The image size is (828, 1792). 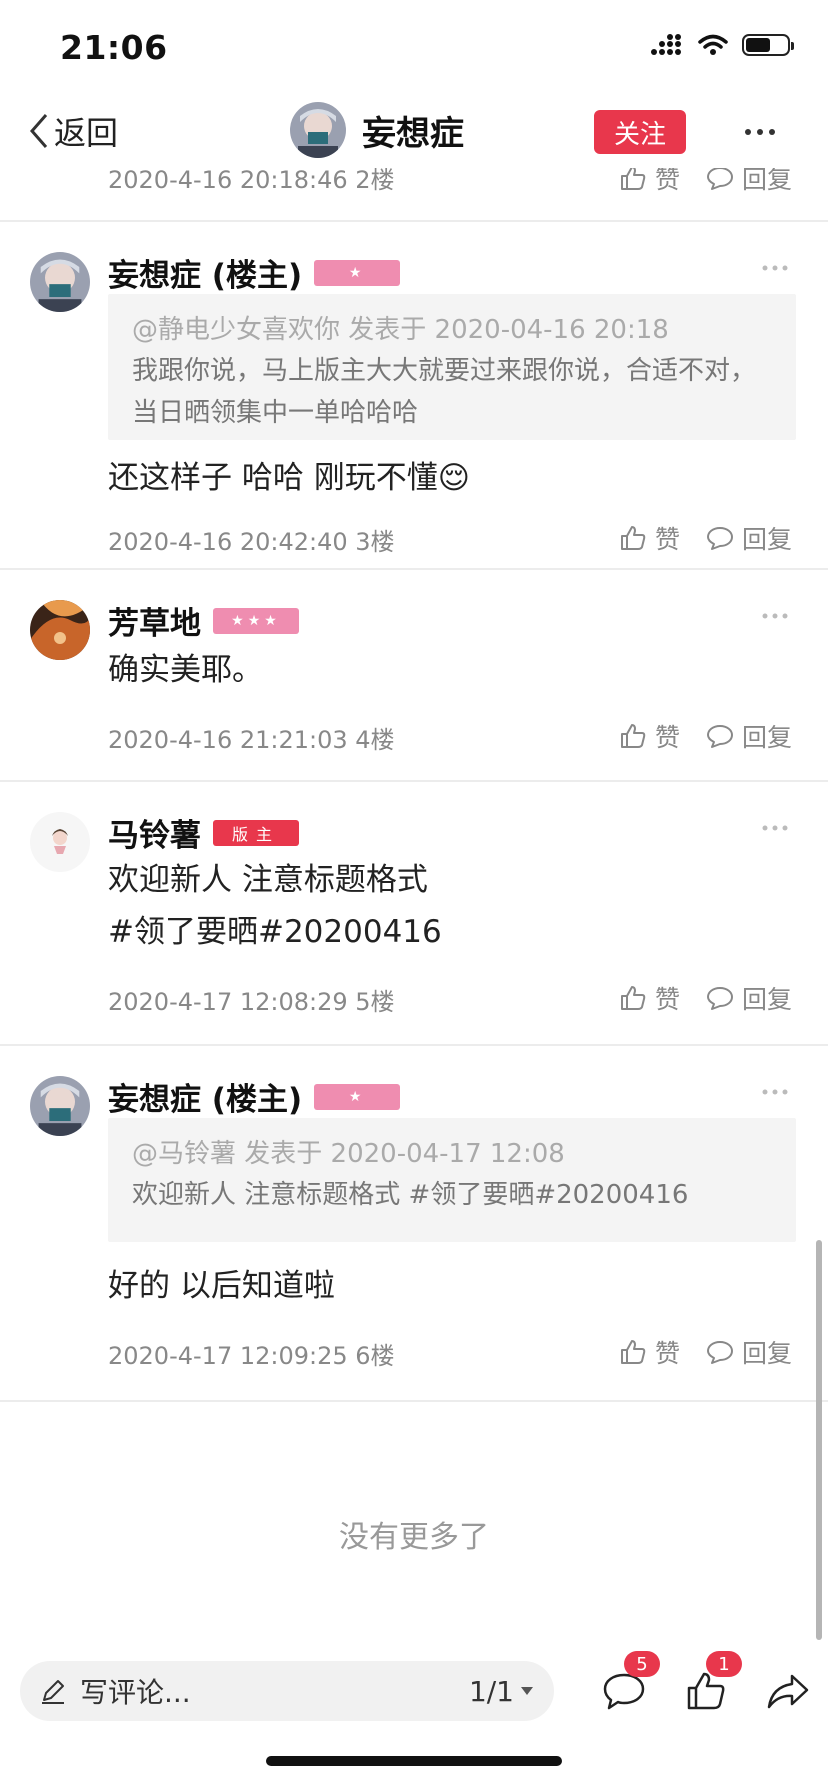 I want to click on signal-icon, so click(x=666, y=44).